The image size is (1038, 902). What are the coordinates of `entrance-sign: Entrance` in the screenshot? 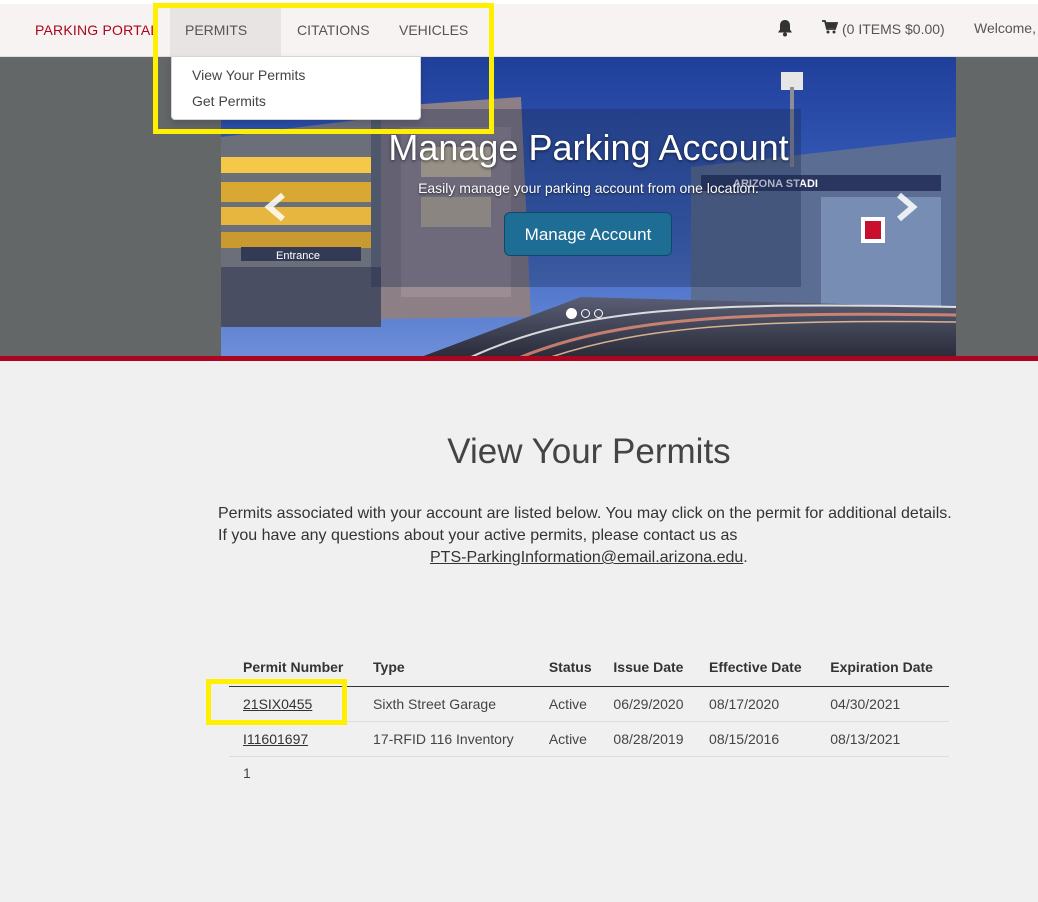 It's located at (298, 256).